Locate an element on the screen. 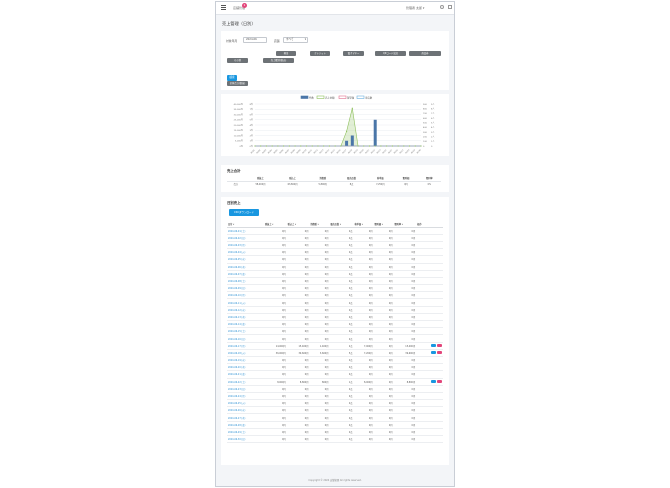  filter-button: QRコード決済 is located at coordinates (390, 53).